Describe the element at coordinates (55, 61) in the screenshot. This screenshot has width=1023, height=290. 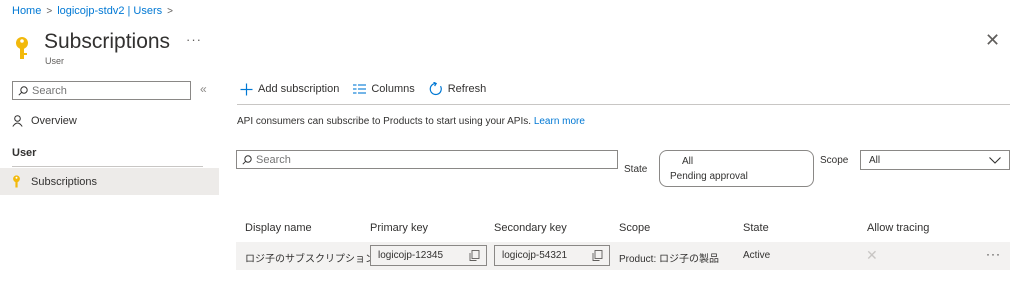
I see `page-subtitle: User` at that location.